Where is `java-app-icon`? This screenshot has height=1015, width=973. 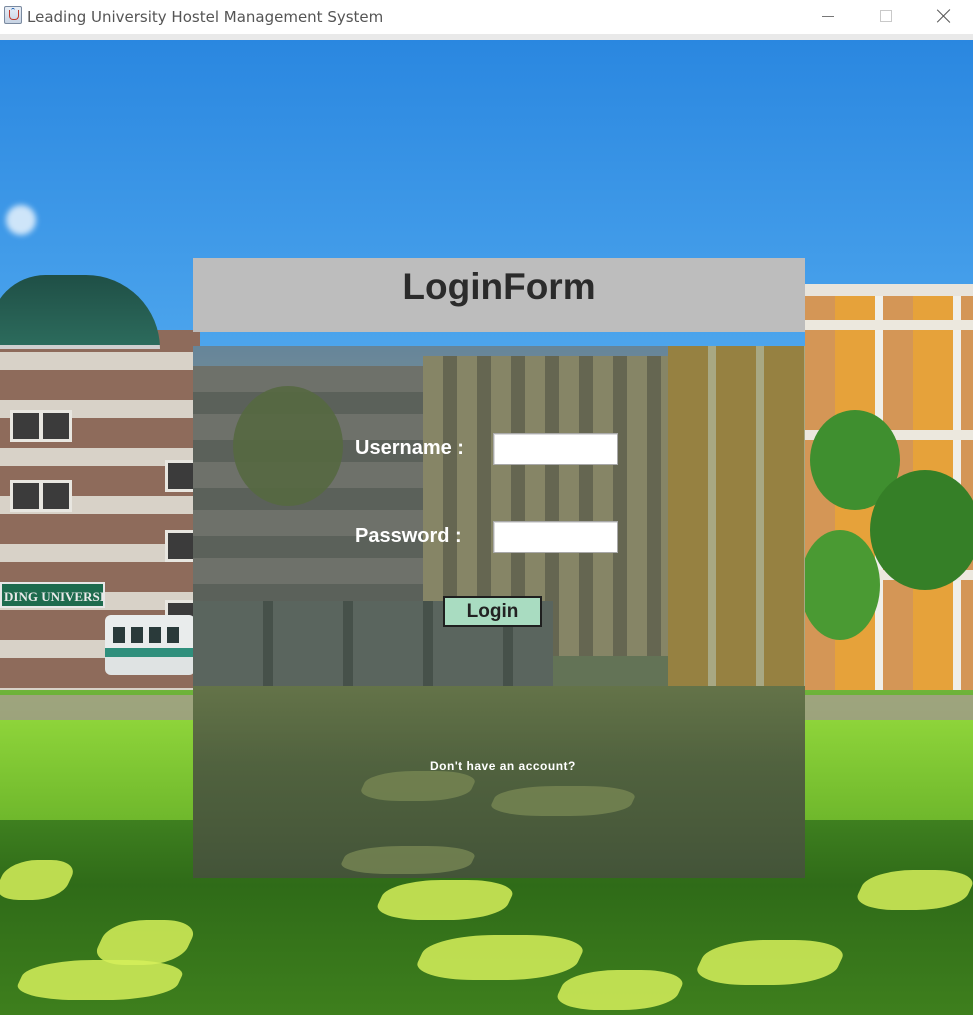 java-app-icon is located at coordinates (13, 15).